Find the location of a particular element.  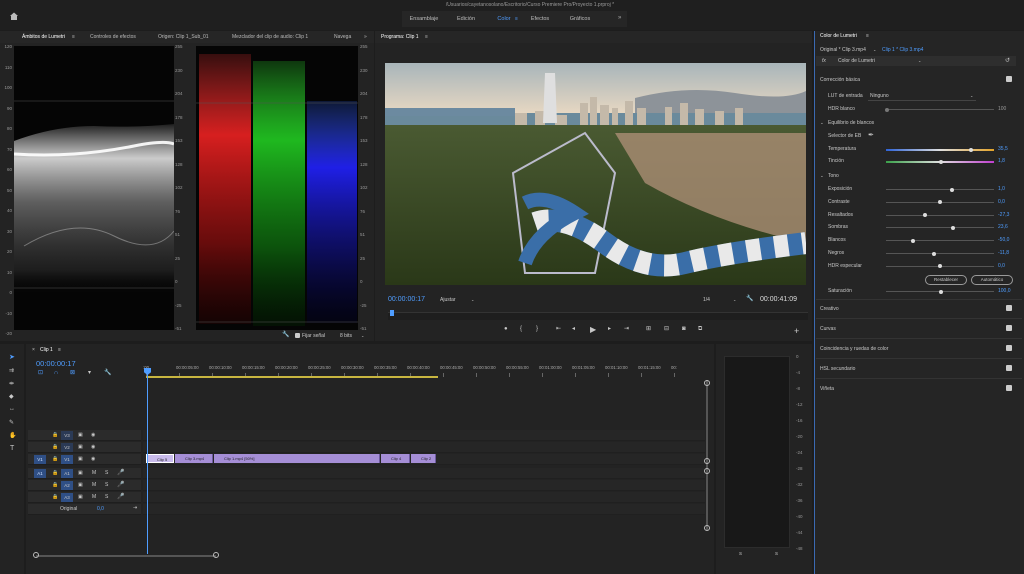

track-label-v1: V1 is located at coordinates (67, 459).